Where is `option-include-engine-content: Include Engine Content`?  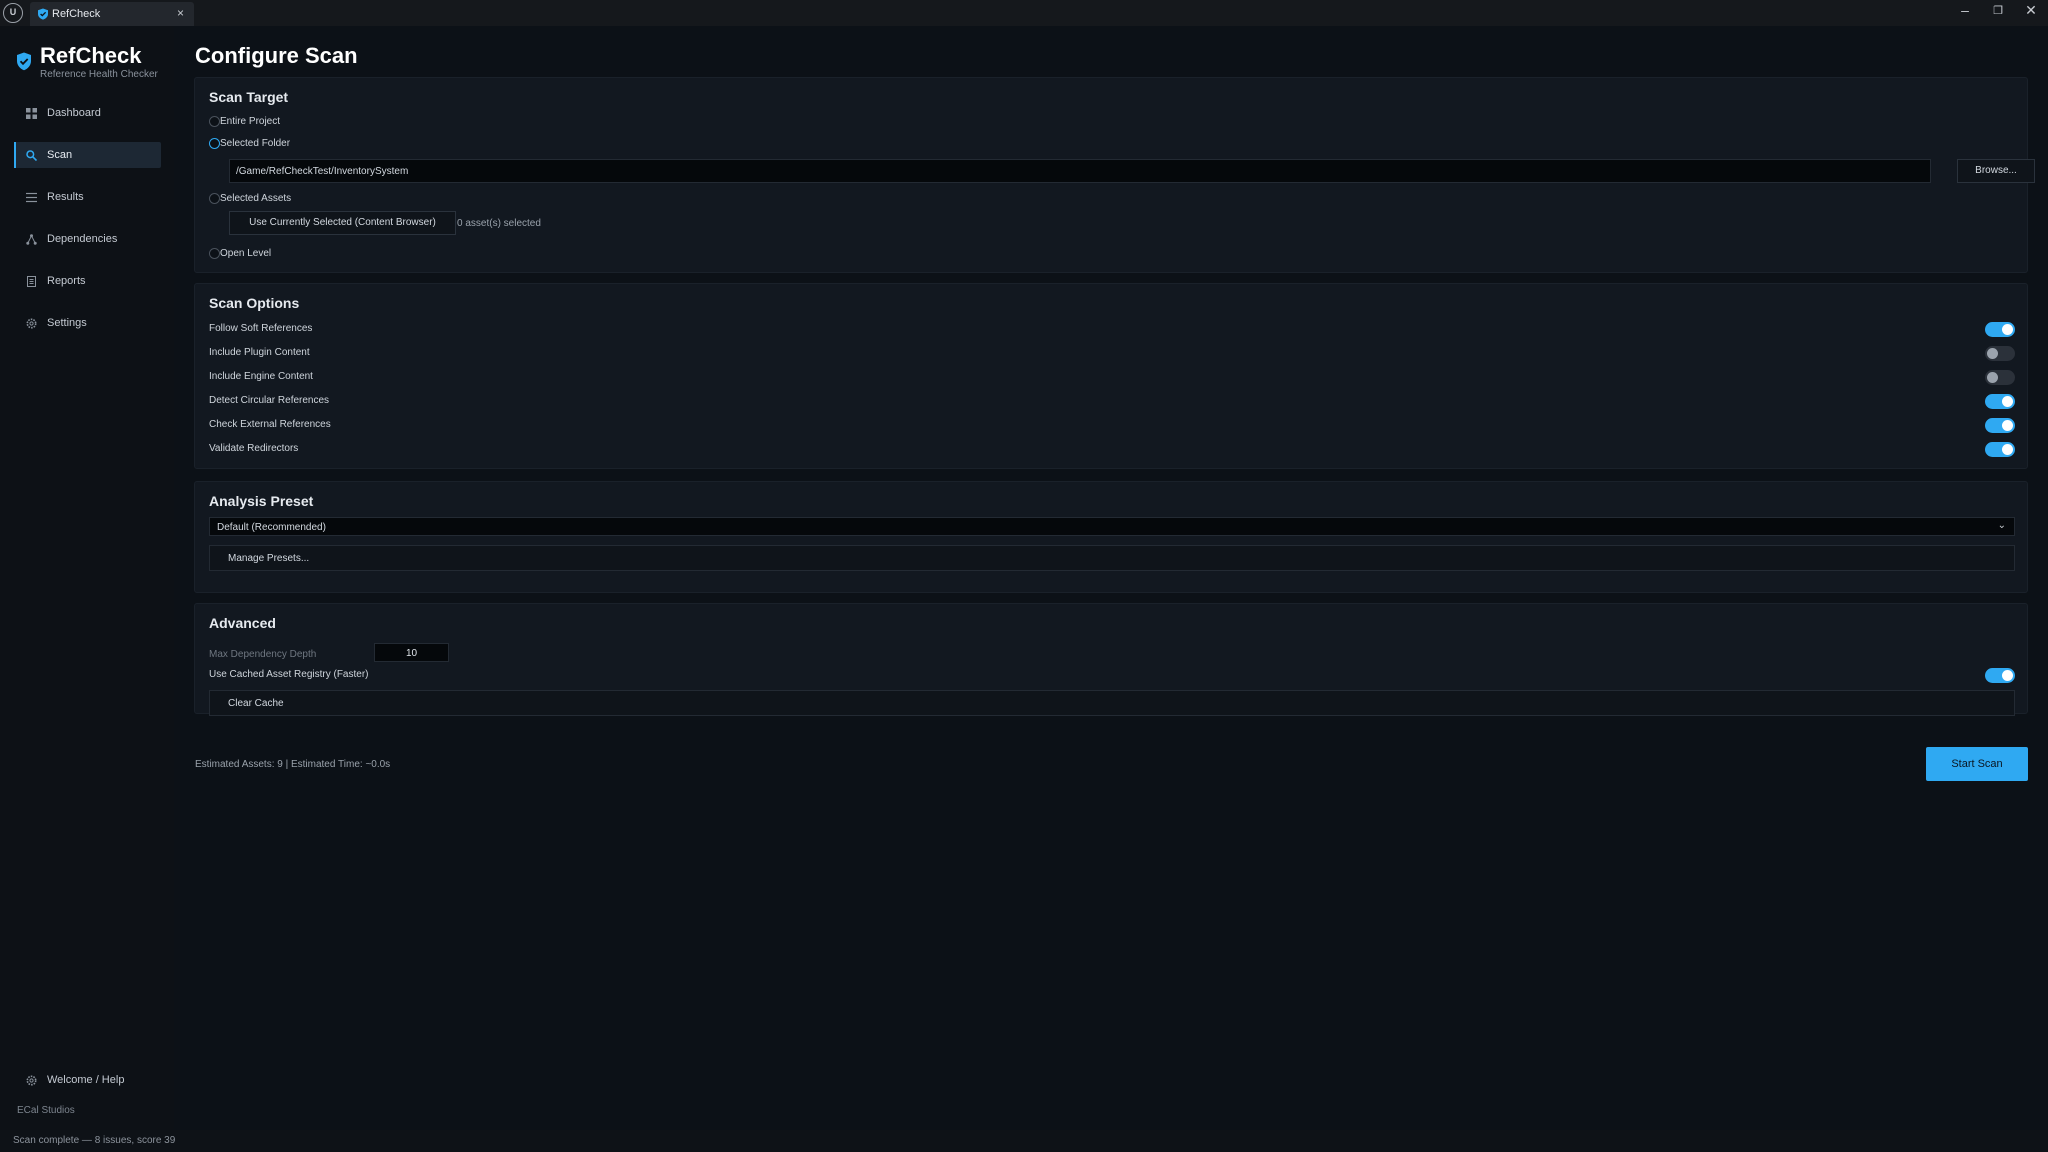 option-include-engine-content: Include Engine Content is located at coordinates (1112, 377).